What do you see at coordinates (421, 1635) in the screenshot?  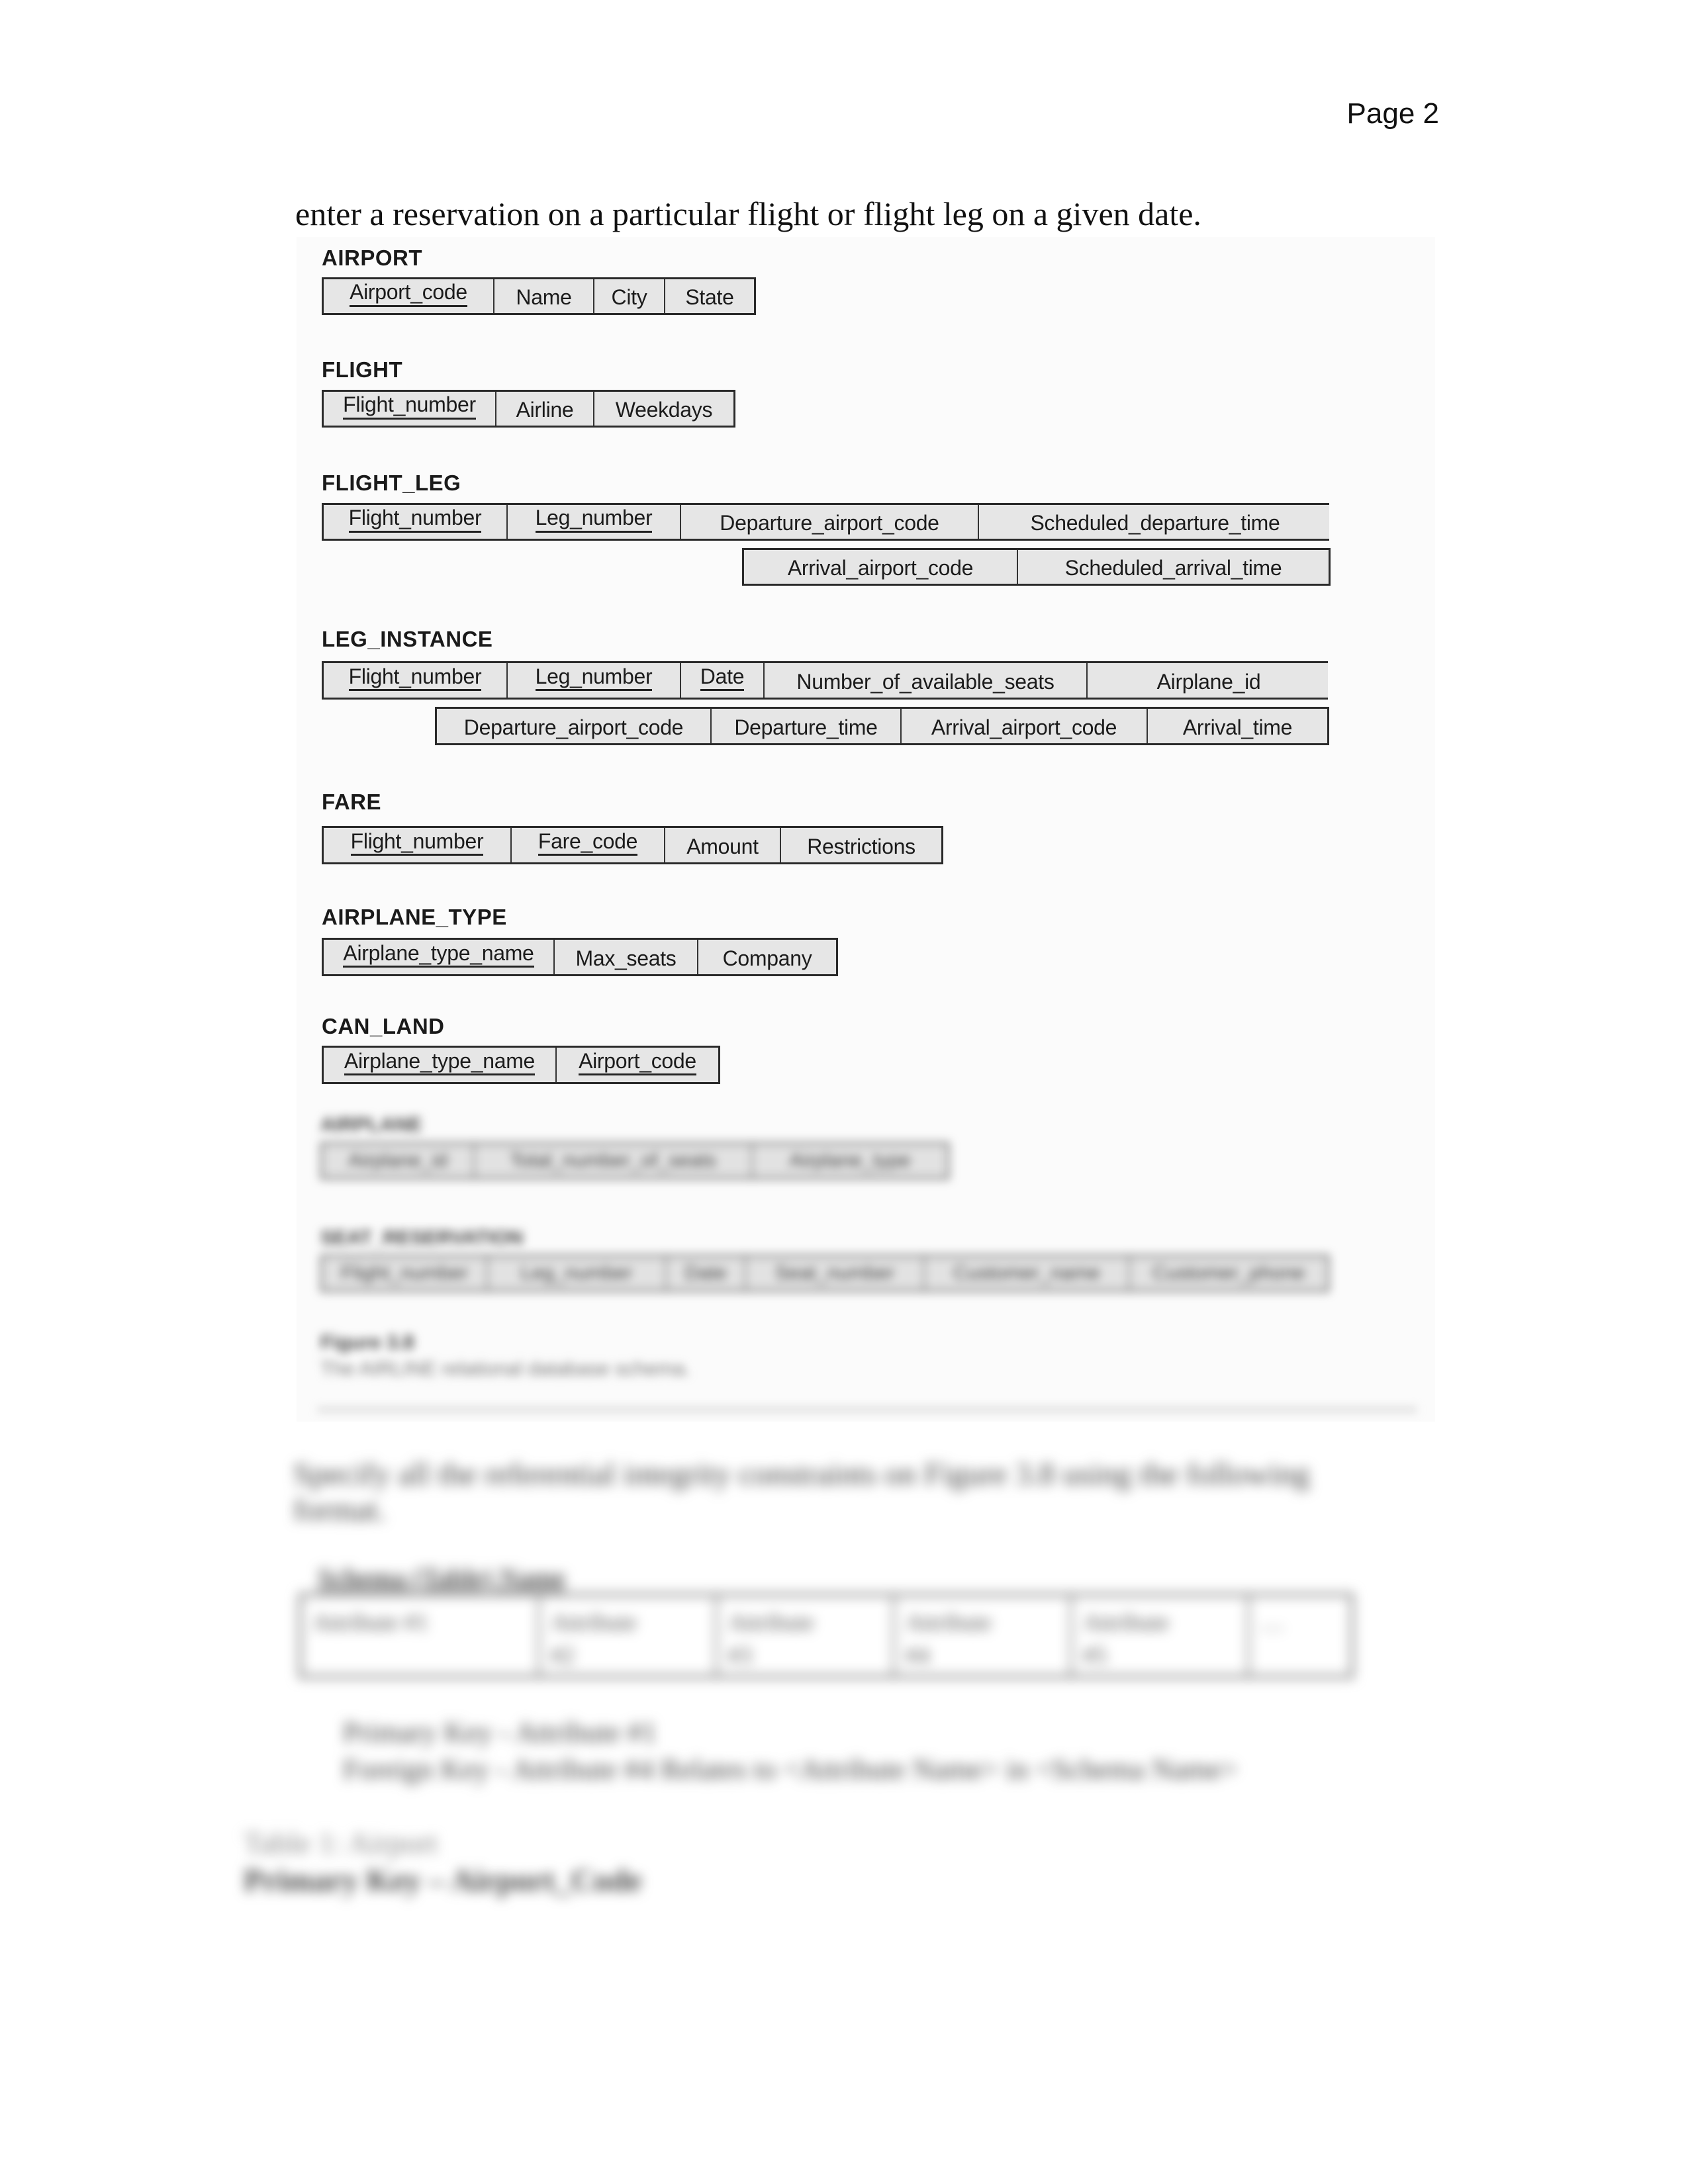 I see `schema-cell: Attribute #1` at bounding box center [421, 1635].